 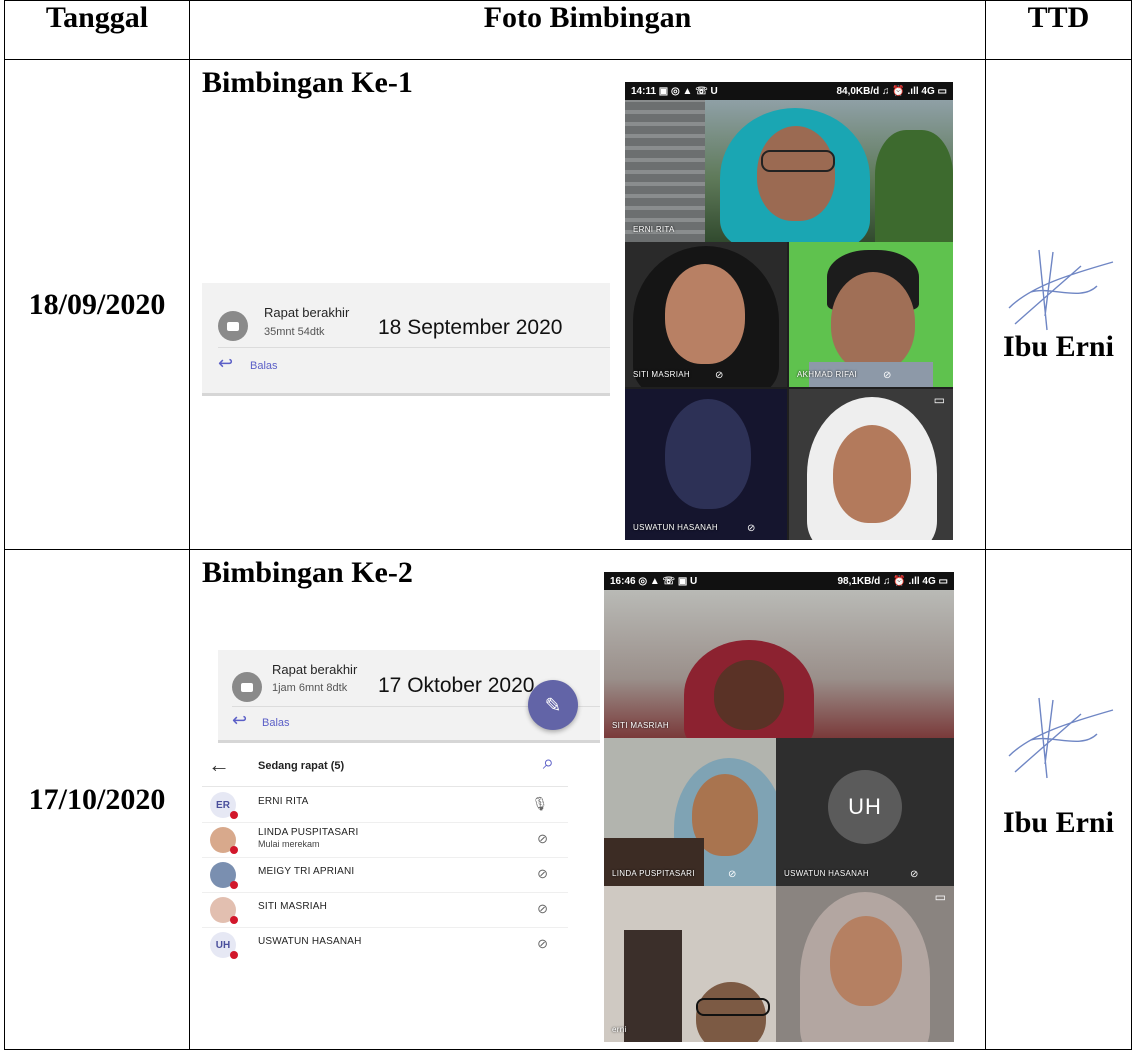 What do you see at coordinates (1058, 30) in the screenshot?
I see `header-signature: TTD` at bounding box center [1058, 30].